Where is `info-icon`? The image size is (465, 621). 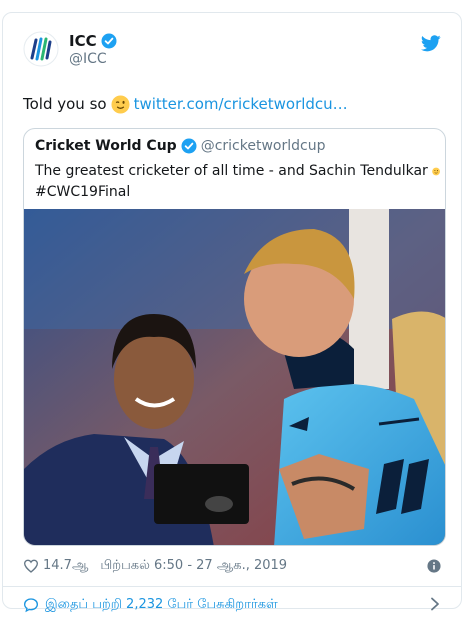
info-icon is located at coordinates (434, 566).